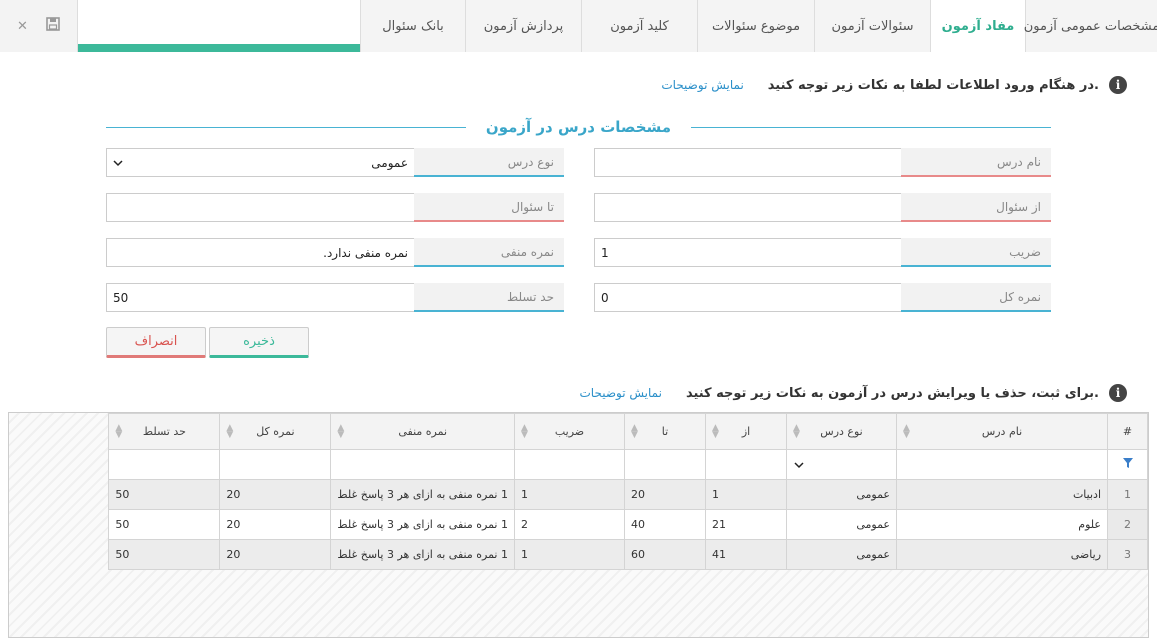  I want to click on mastery-input: 50, so click(260, 297).